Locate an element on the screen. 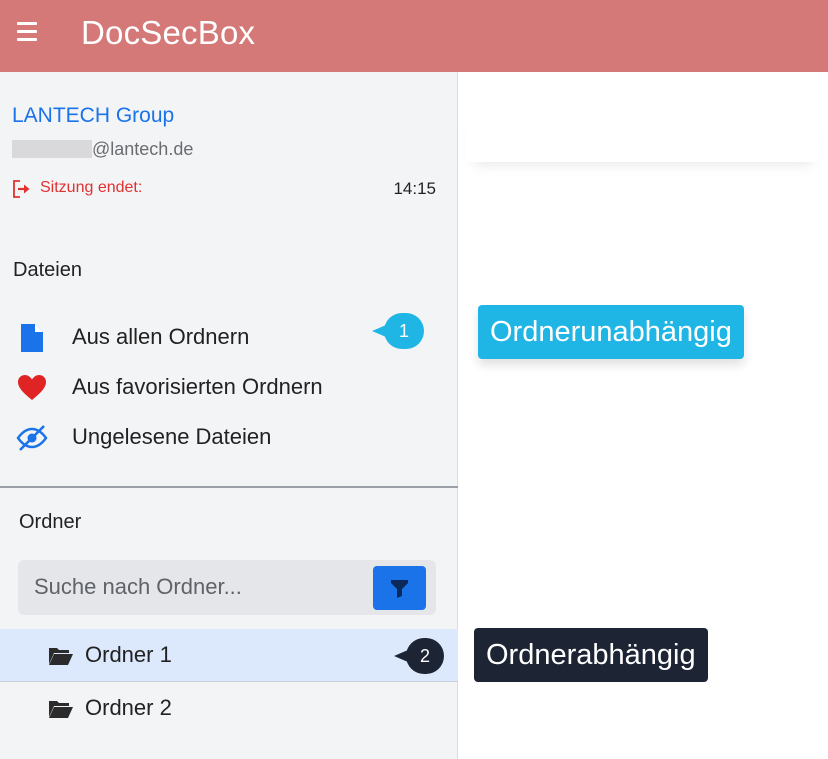  filter-icon is located at coordinates (399, 589).